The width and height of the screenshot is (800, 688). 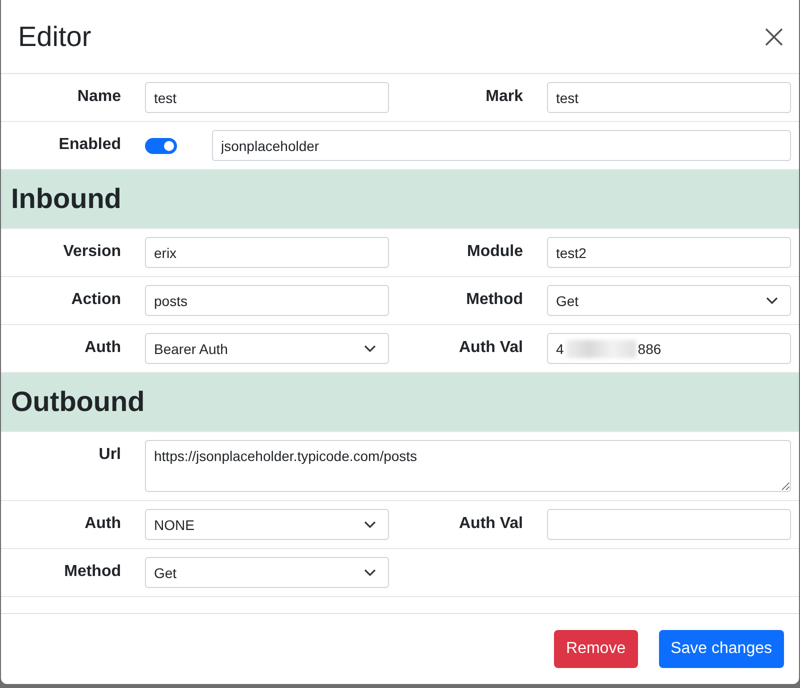 I want to click on section-title: Outbound, so click(x=78, y=402).